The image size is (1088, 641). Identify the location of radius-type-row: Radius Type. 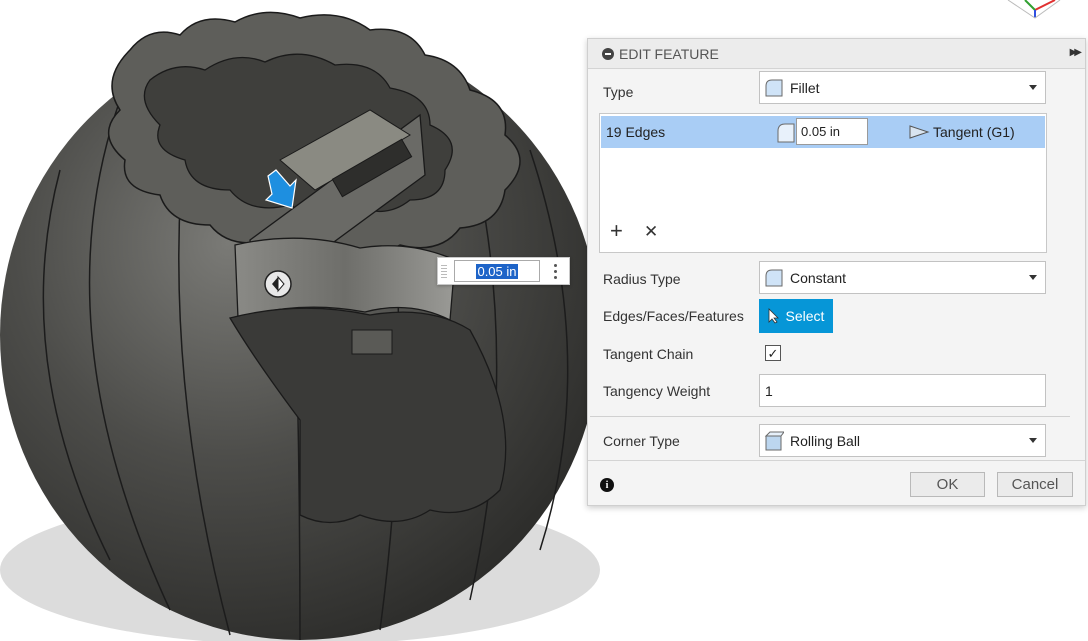
(681, 278).